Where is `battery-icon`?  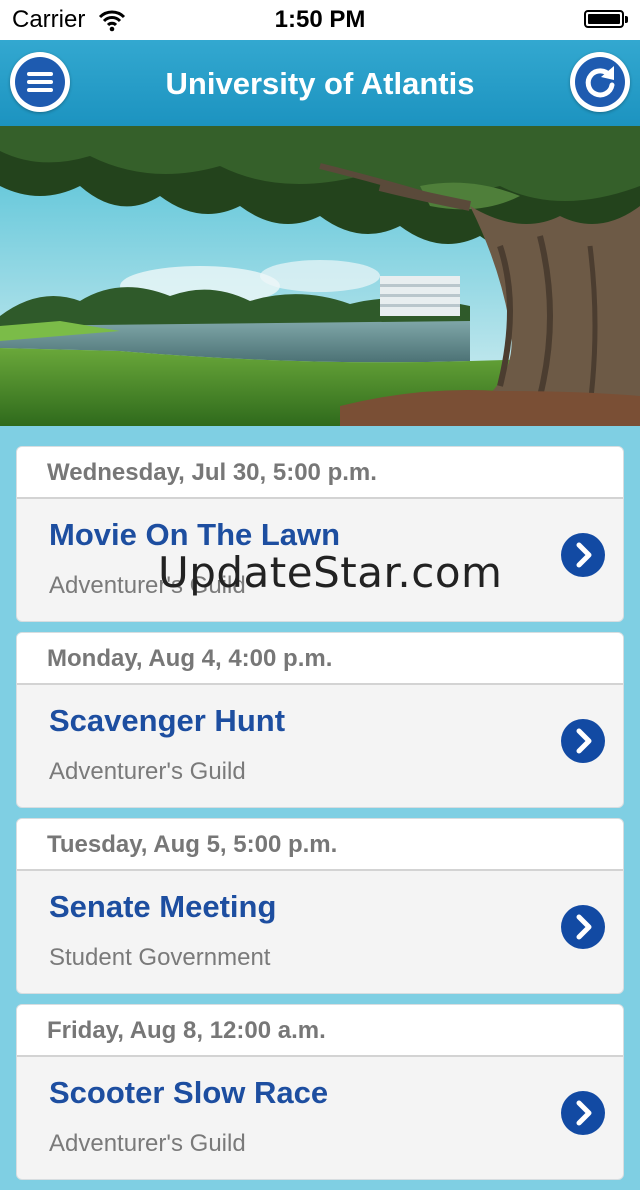 battery-icon is located at coordinates (606, 20).